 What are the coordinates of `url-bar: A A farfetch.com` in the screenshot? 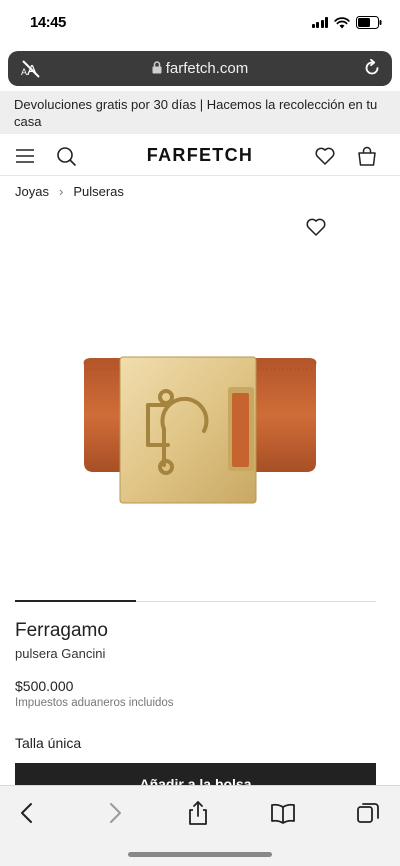 It's located at (200, 68).